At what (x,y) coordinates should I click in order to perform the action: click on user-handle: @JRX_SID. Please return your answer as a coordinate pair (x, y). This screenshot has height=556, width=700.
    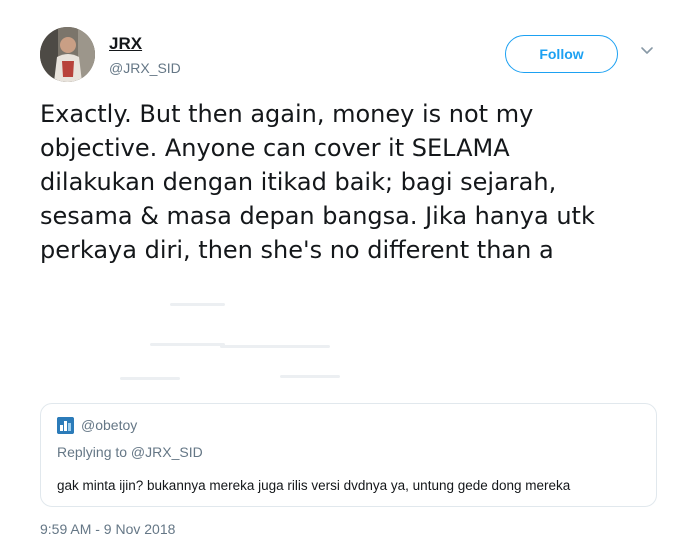
    Looking at the image, I should click on (145, 68).